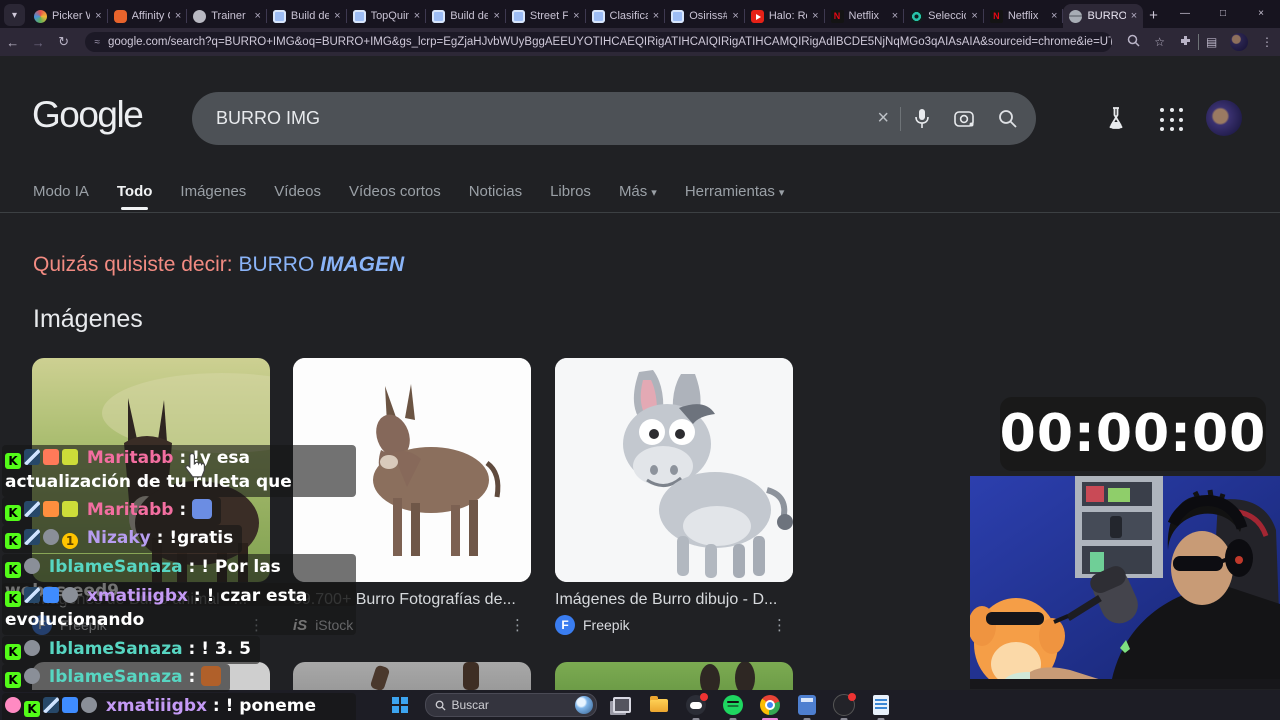 Image resolution: width=1280 pixels, height=720 pixels. I want to click on result-source: F Freepik ⋮, so click(674, 625).